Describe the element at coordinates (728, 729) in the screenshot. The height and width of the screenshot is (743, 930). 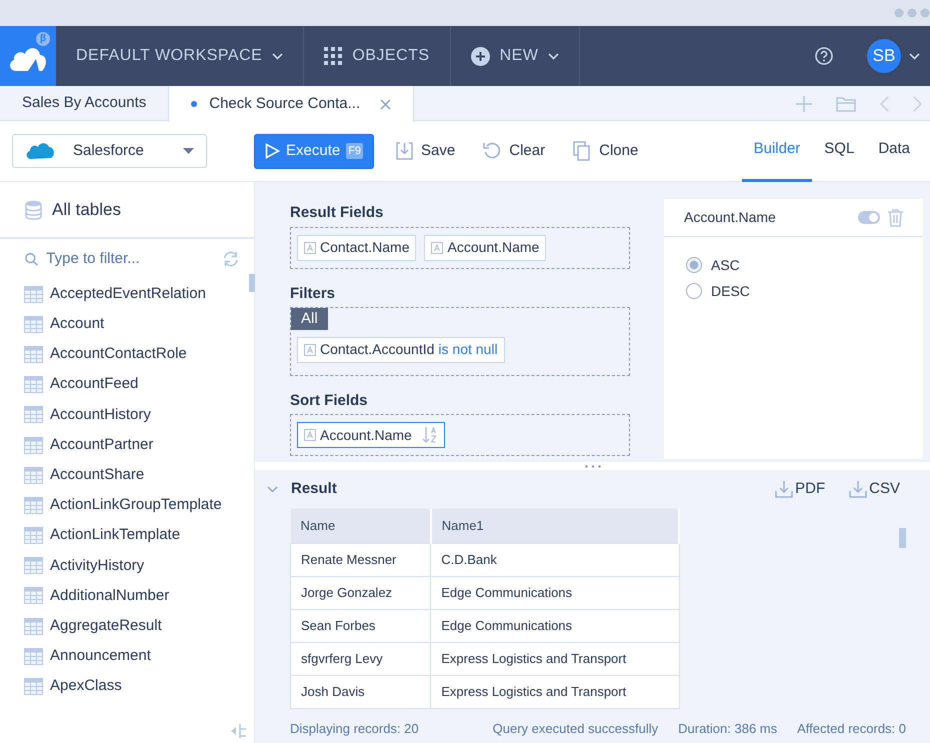
I see `duration-text: Duration: 386 ms` at that location.